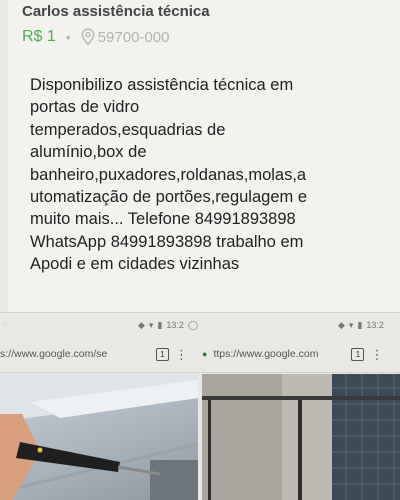 This screenshot has width=400, height=500. I want to click on photo-glass-door, so click(301, 437).